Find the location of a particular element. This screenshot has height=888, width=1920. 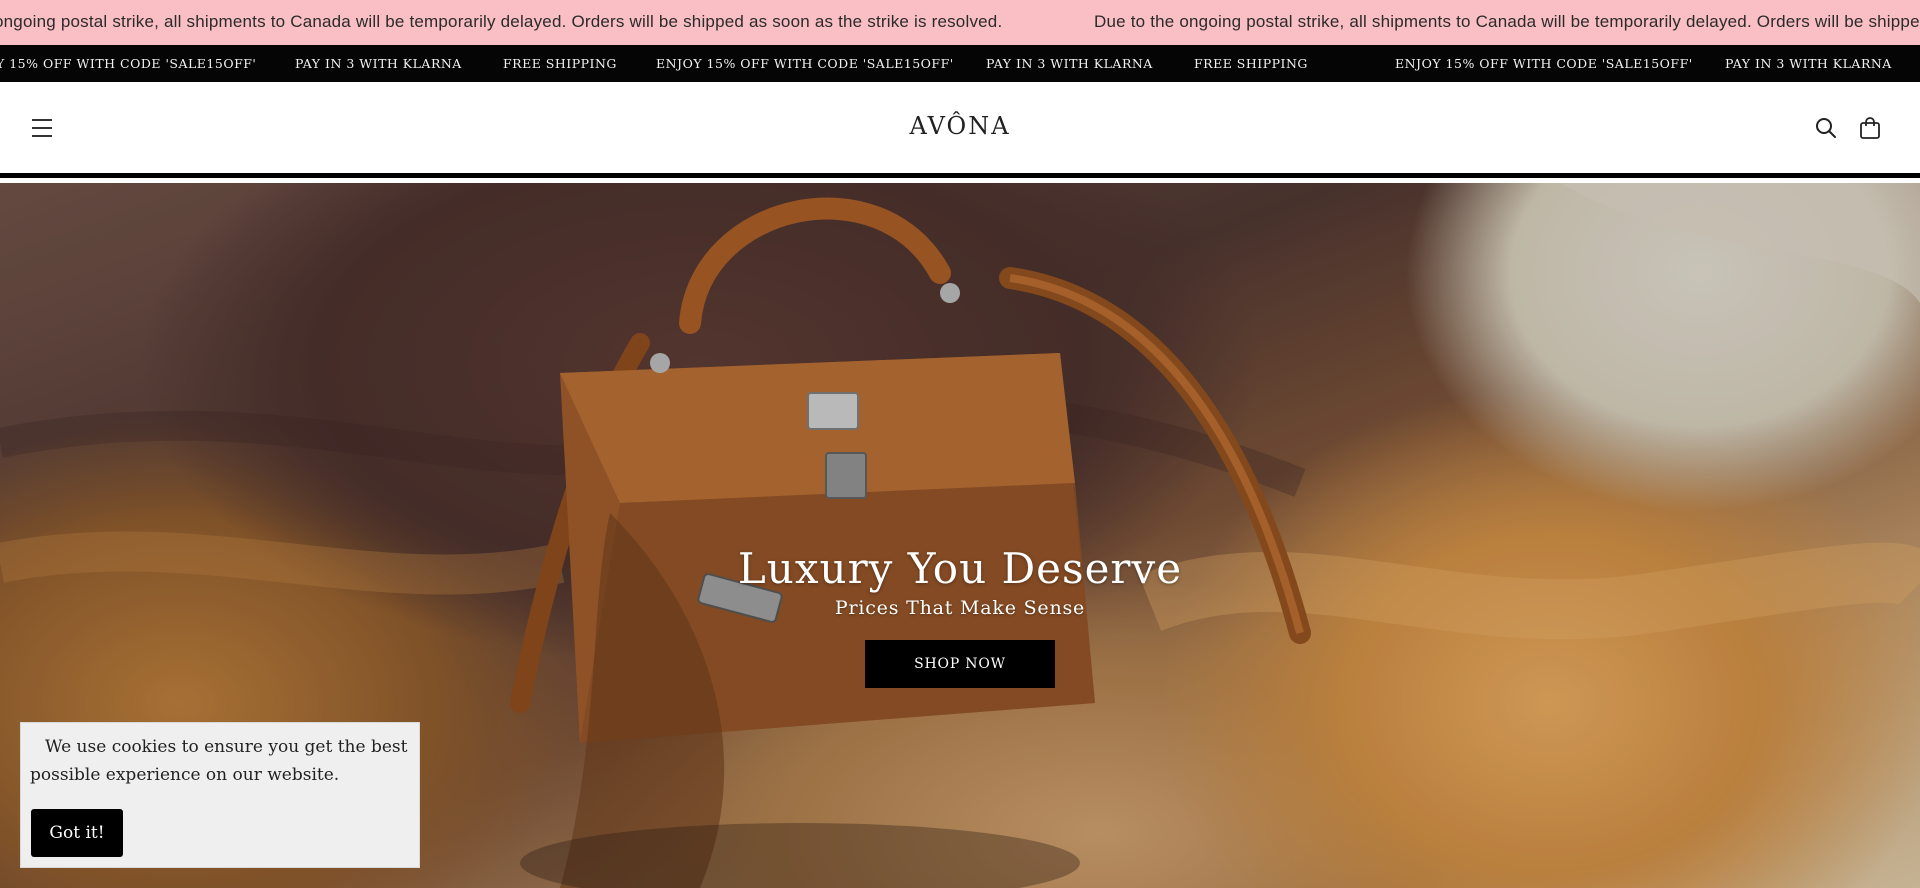

hero-subtitle: Prices That Make Sense is located at coordinates (960, 608).